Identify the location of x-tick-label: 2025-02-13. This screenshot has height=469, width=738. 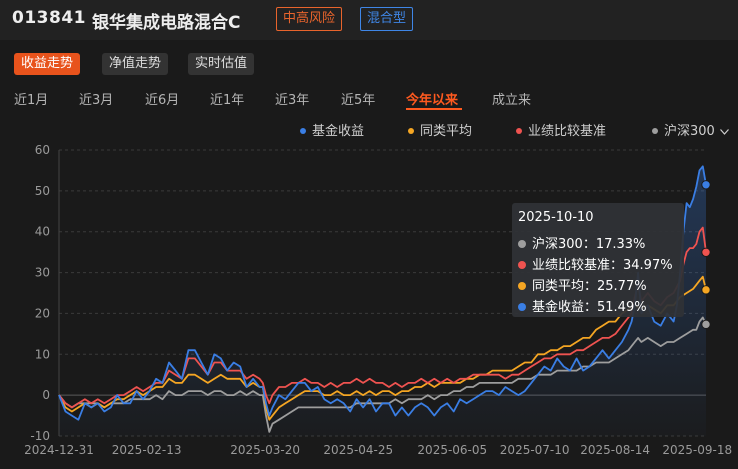
(147, 450).